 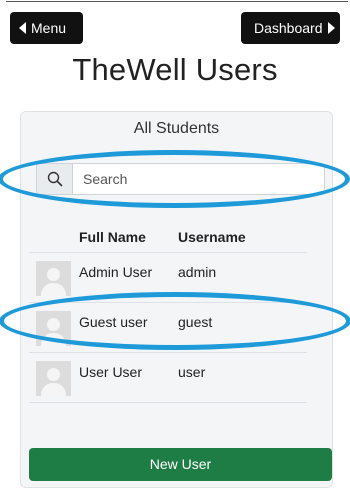 I want to click on new-user-button: New User, so click(x=180, y=464).